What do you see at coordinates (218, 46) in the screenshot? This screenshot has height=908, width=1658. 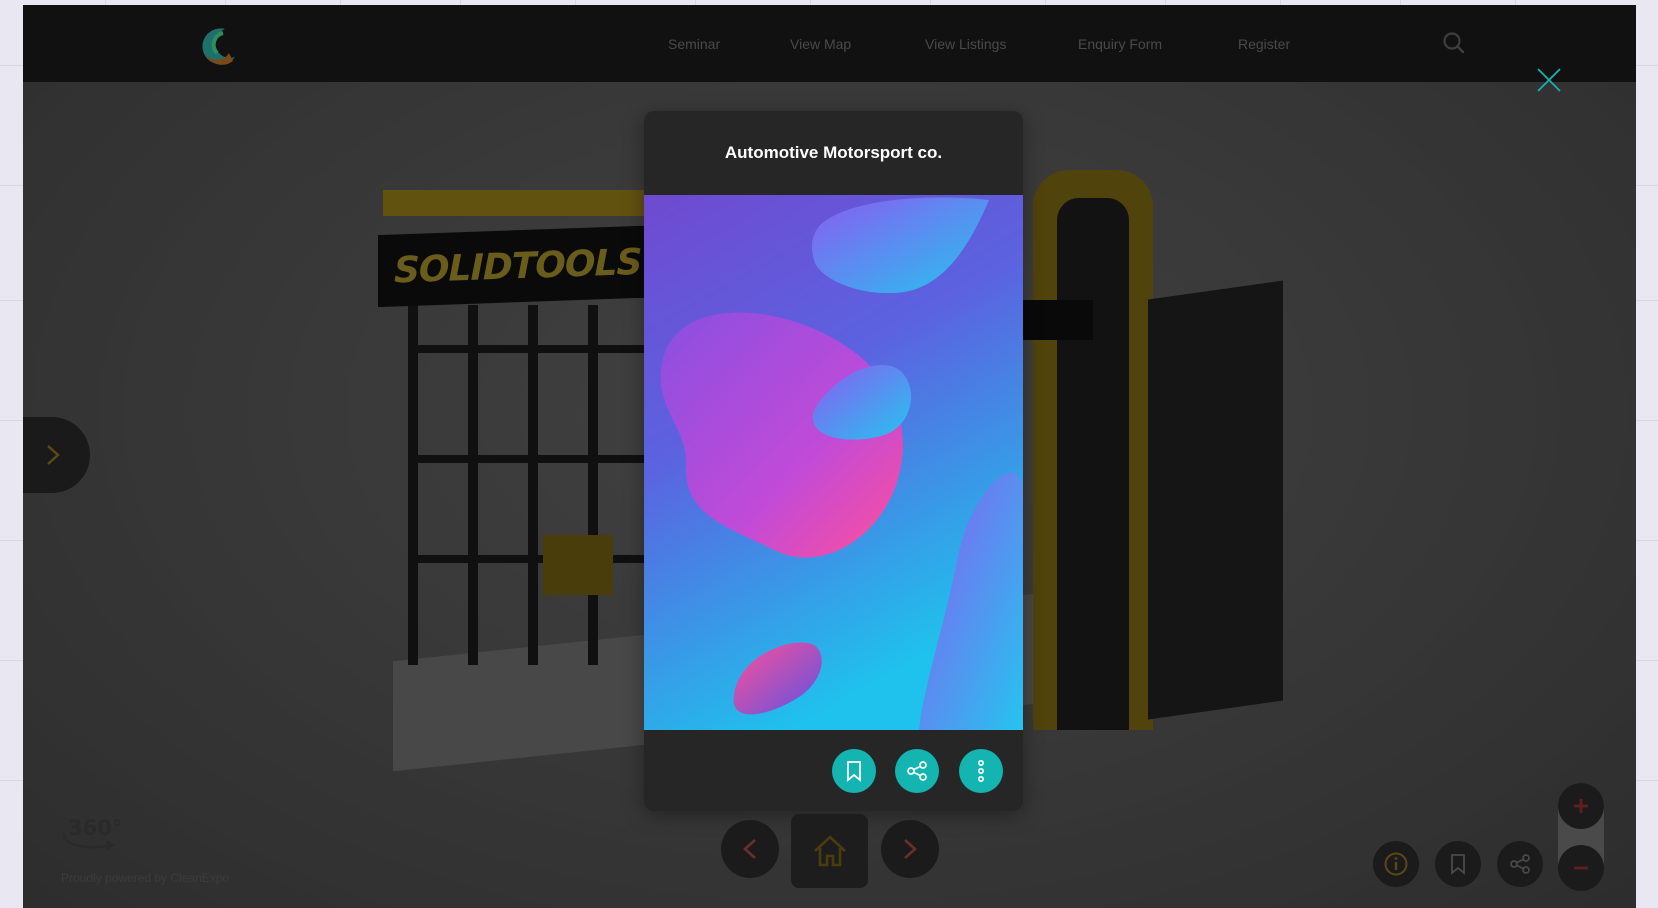 I see `crescent-logo-icon` at bounding box center [218, 46].